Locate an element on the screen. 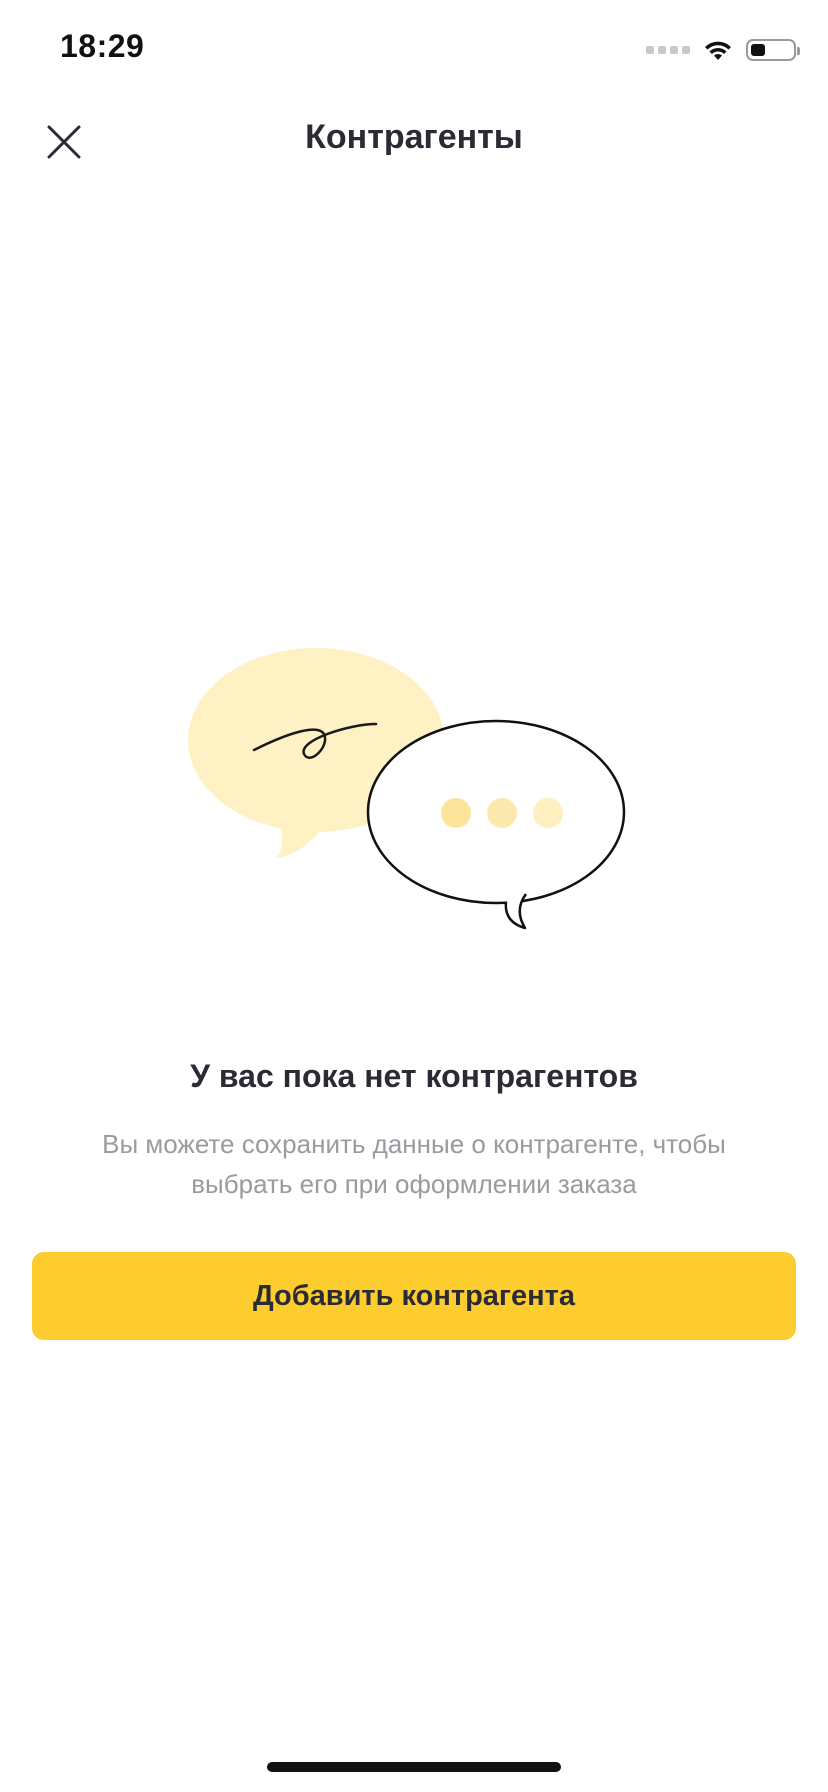  home-indicator is located at coordinates (414, 1767).